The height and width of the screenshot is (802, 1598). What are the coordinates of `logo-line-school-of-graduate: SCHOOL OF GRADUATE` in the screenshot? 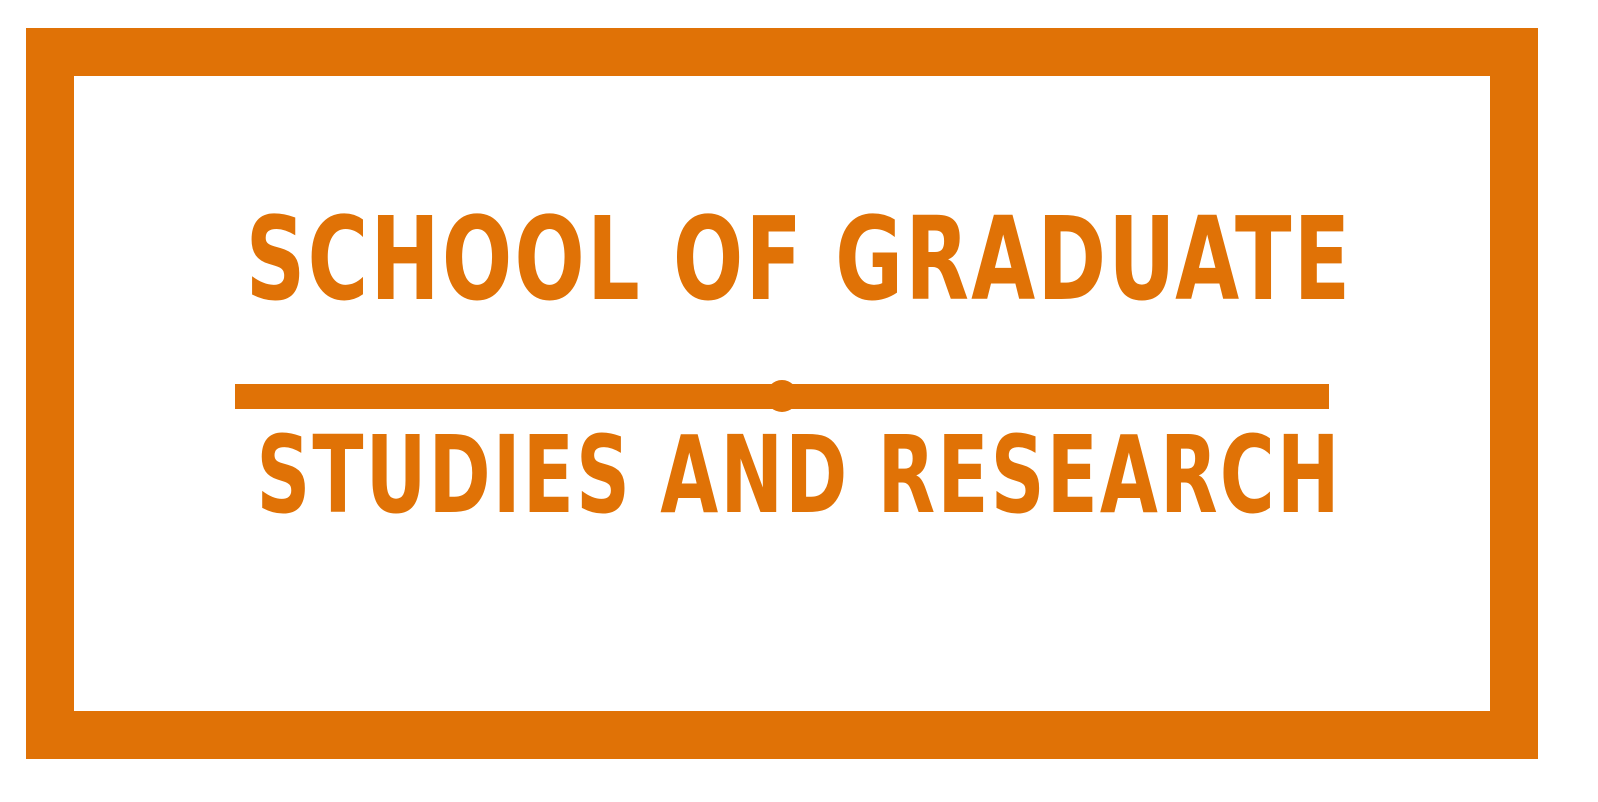 It's located at (799, 260).